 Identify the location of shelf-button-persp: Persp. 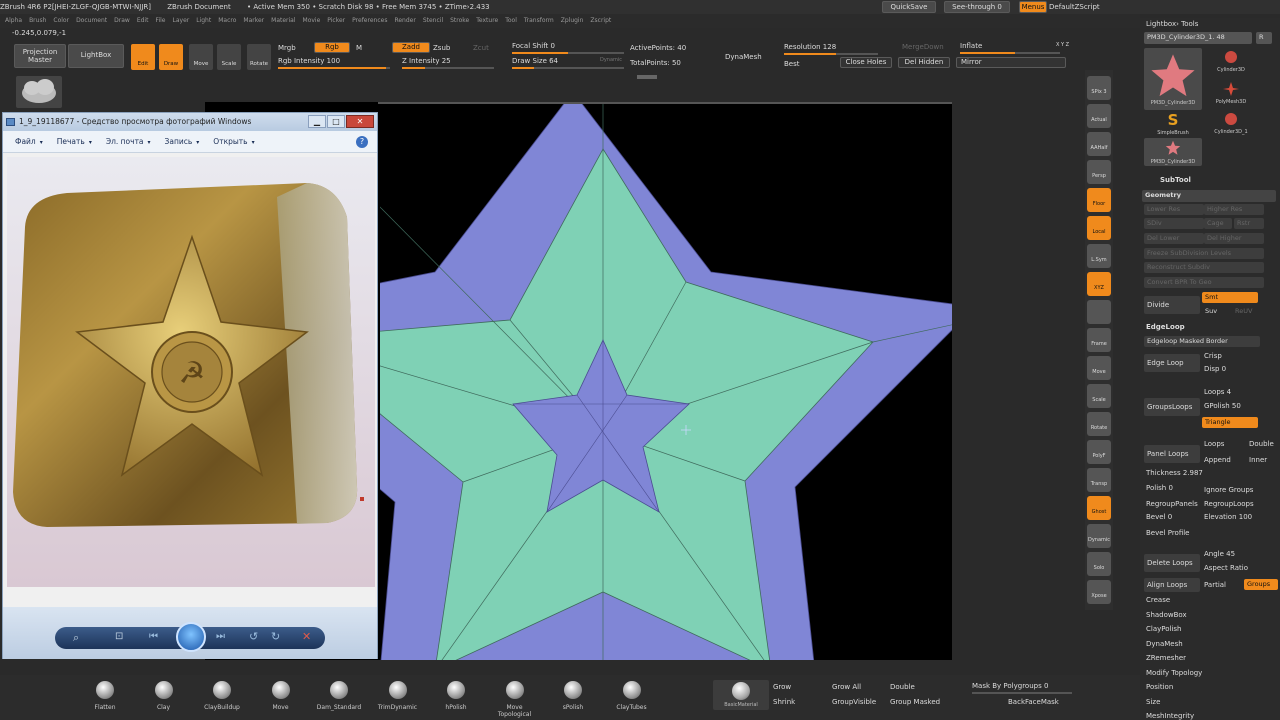
(1099, 172).